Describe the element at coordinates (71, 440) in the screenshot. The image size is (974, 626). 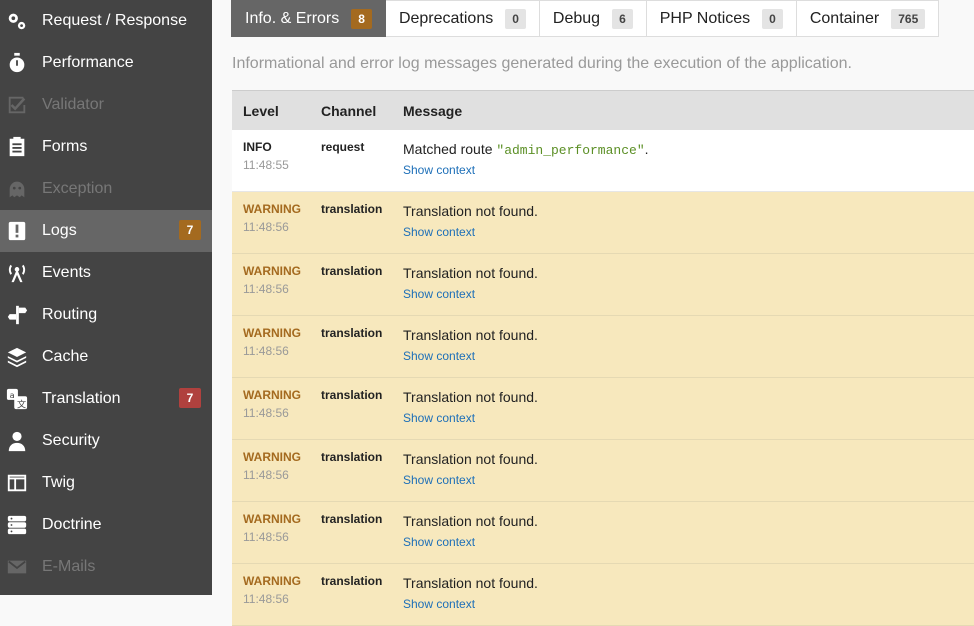
I see `sidebar-item-label: Security` at that location.